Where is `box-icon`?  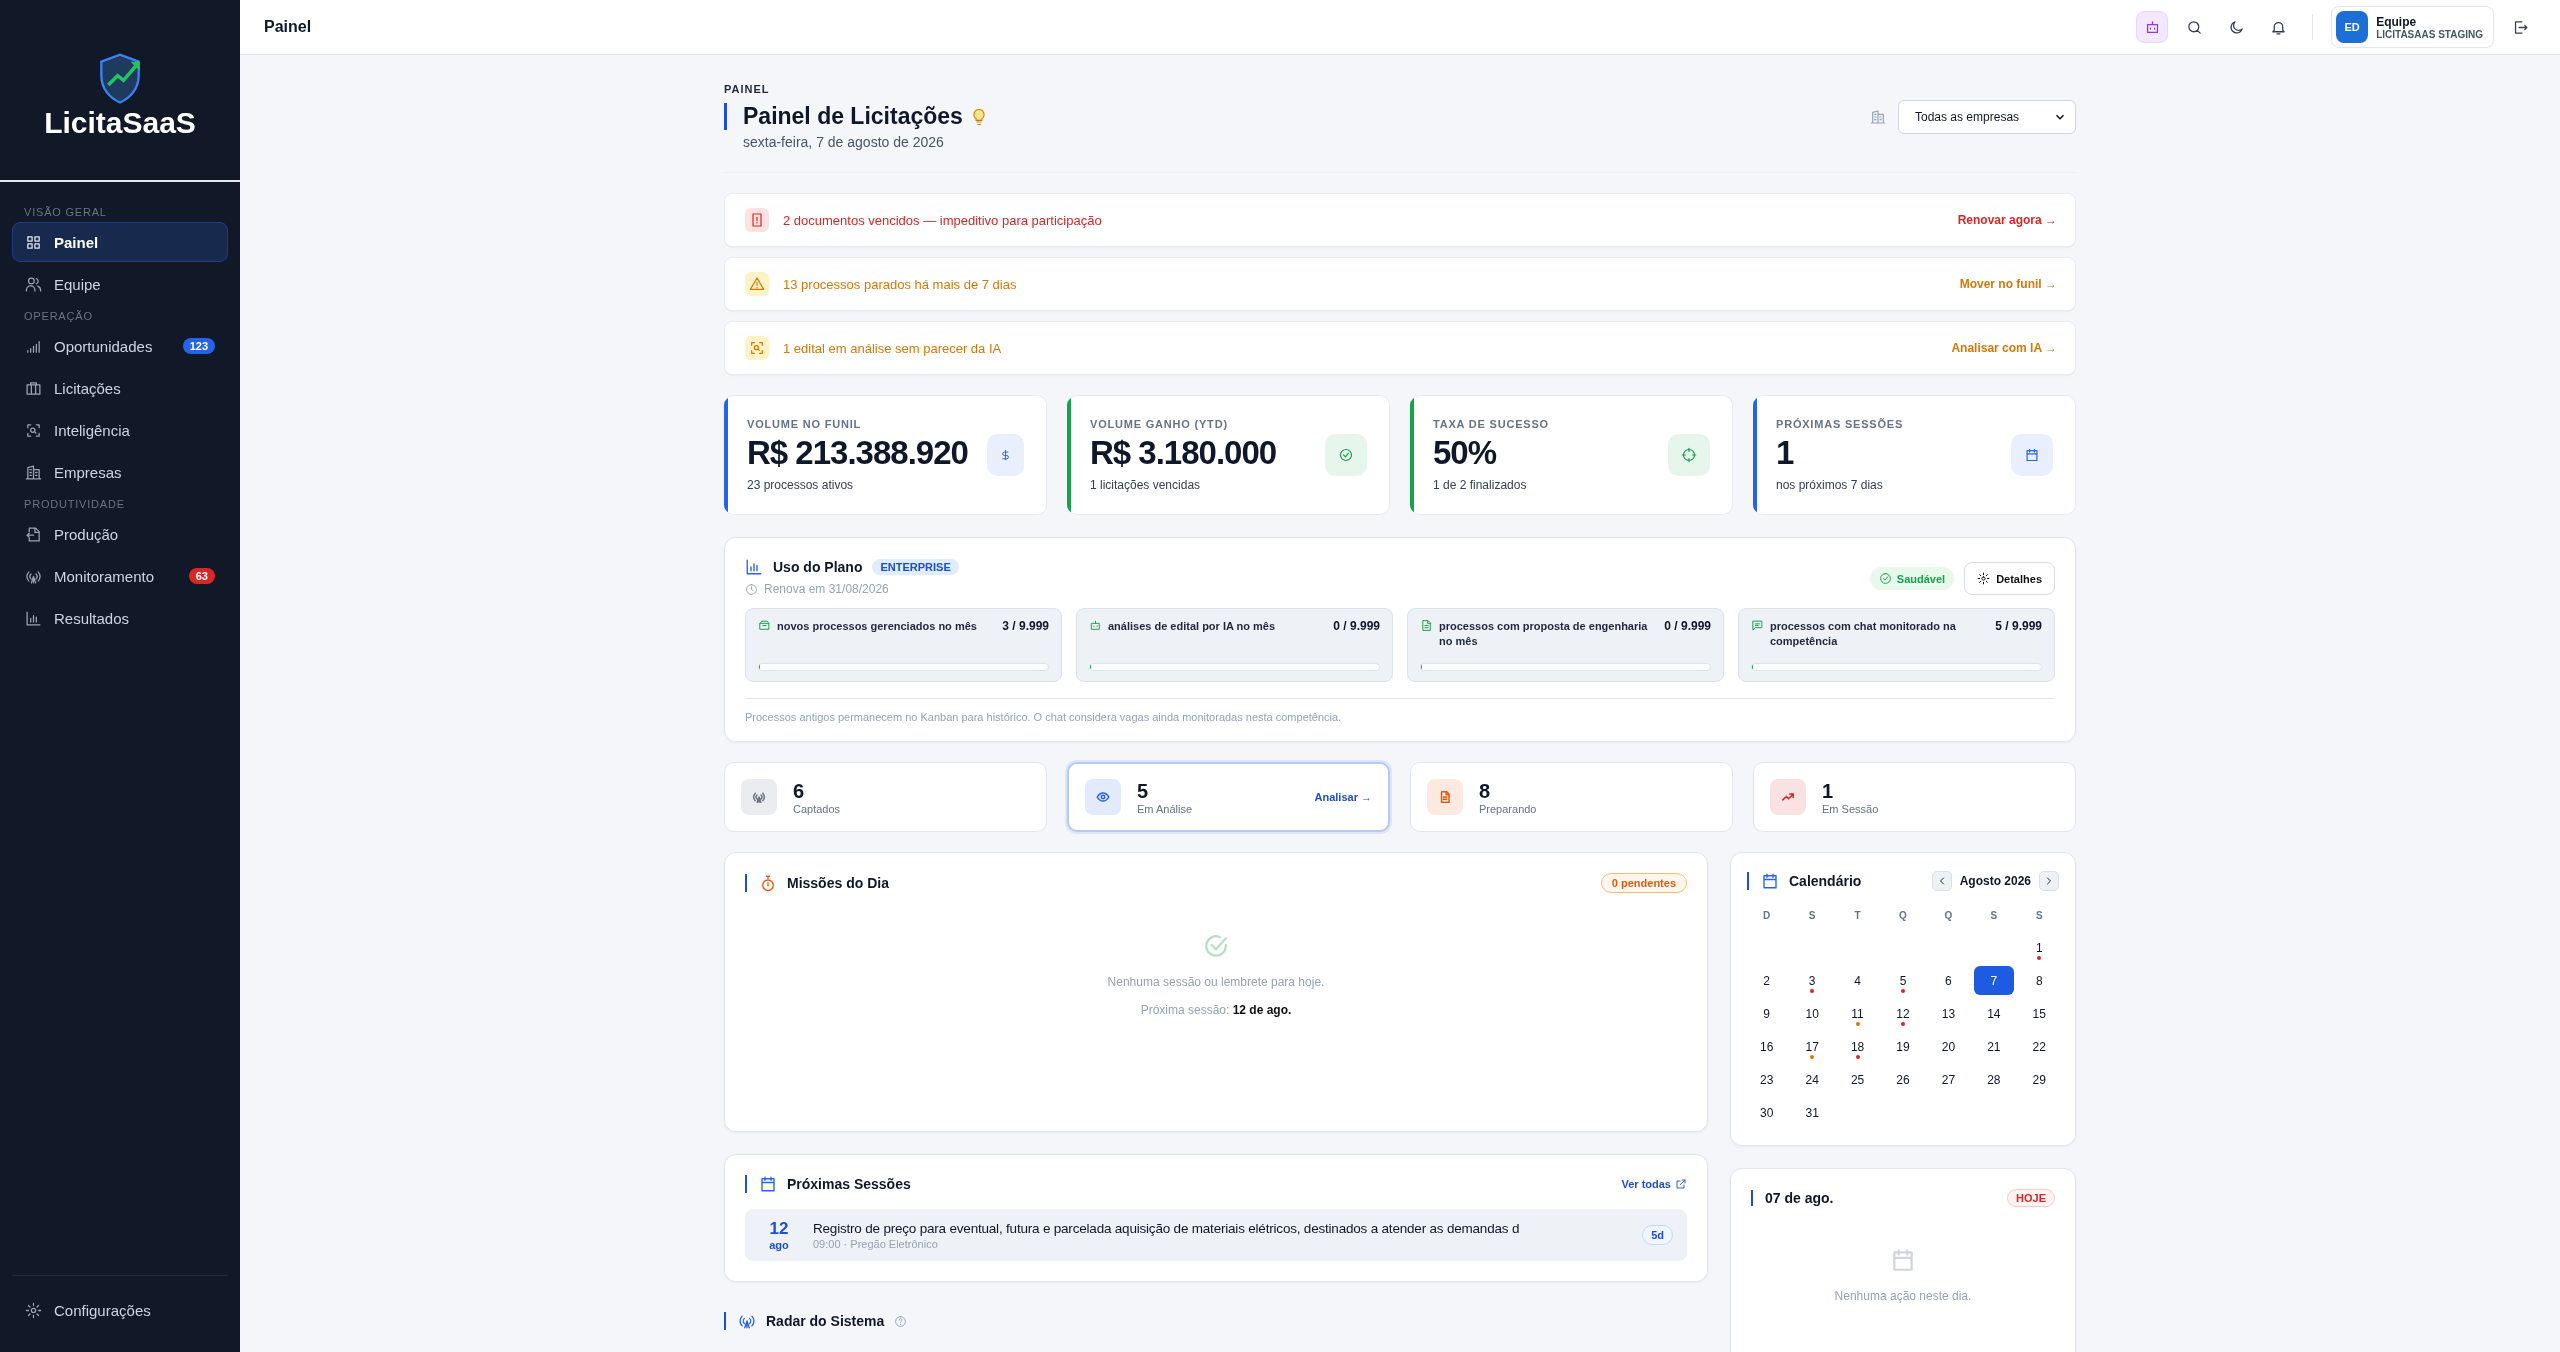
box-icon is located at coordinates (764, 625).